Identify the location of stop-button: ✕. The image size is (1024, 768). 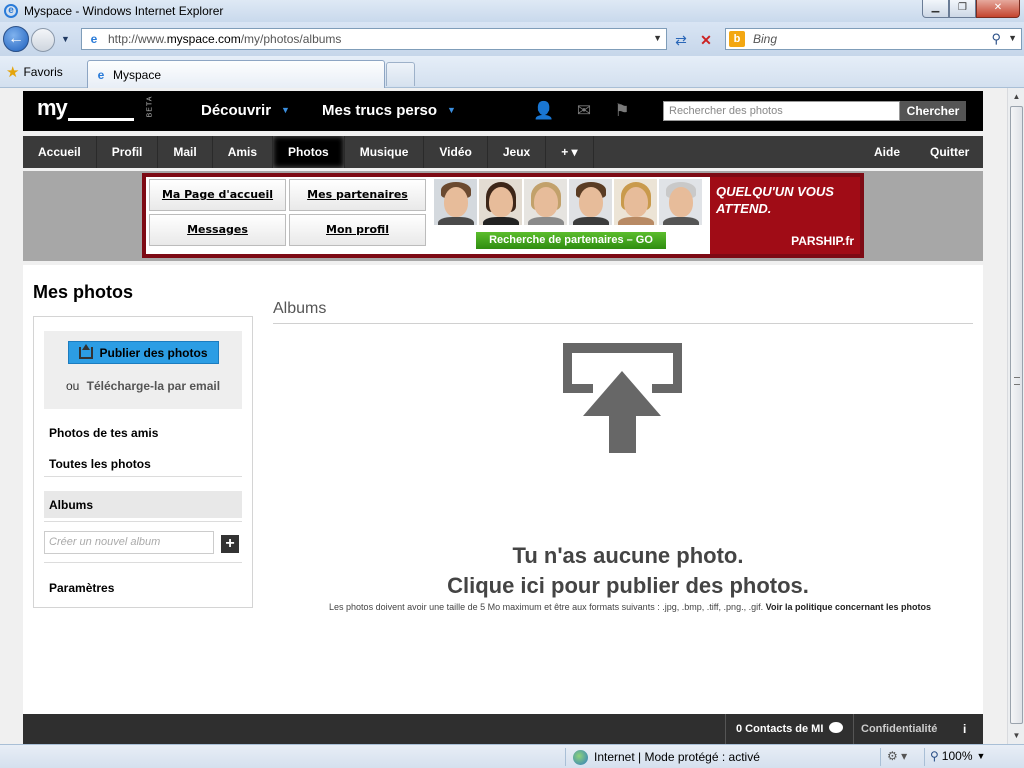
(706, 40).